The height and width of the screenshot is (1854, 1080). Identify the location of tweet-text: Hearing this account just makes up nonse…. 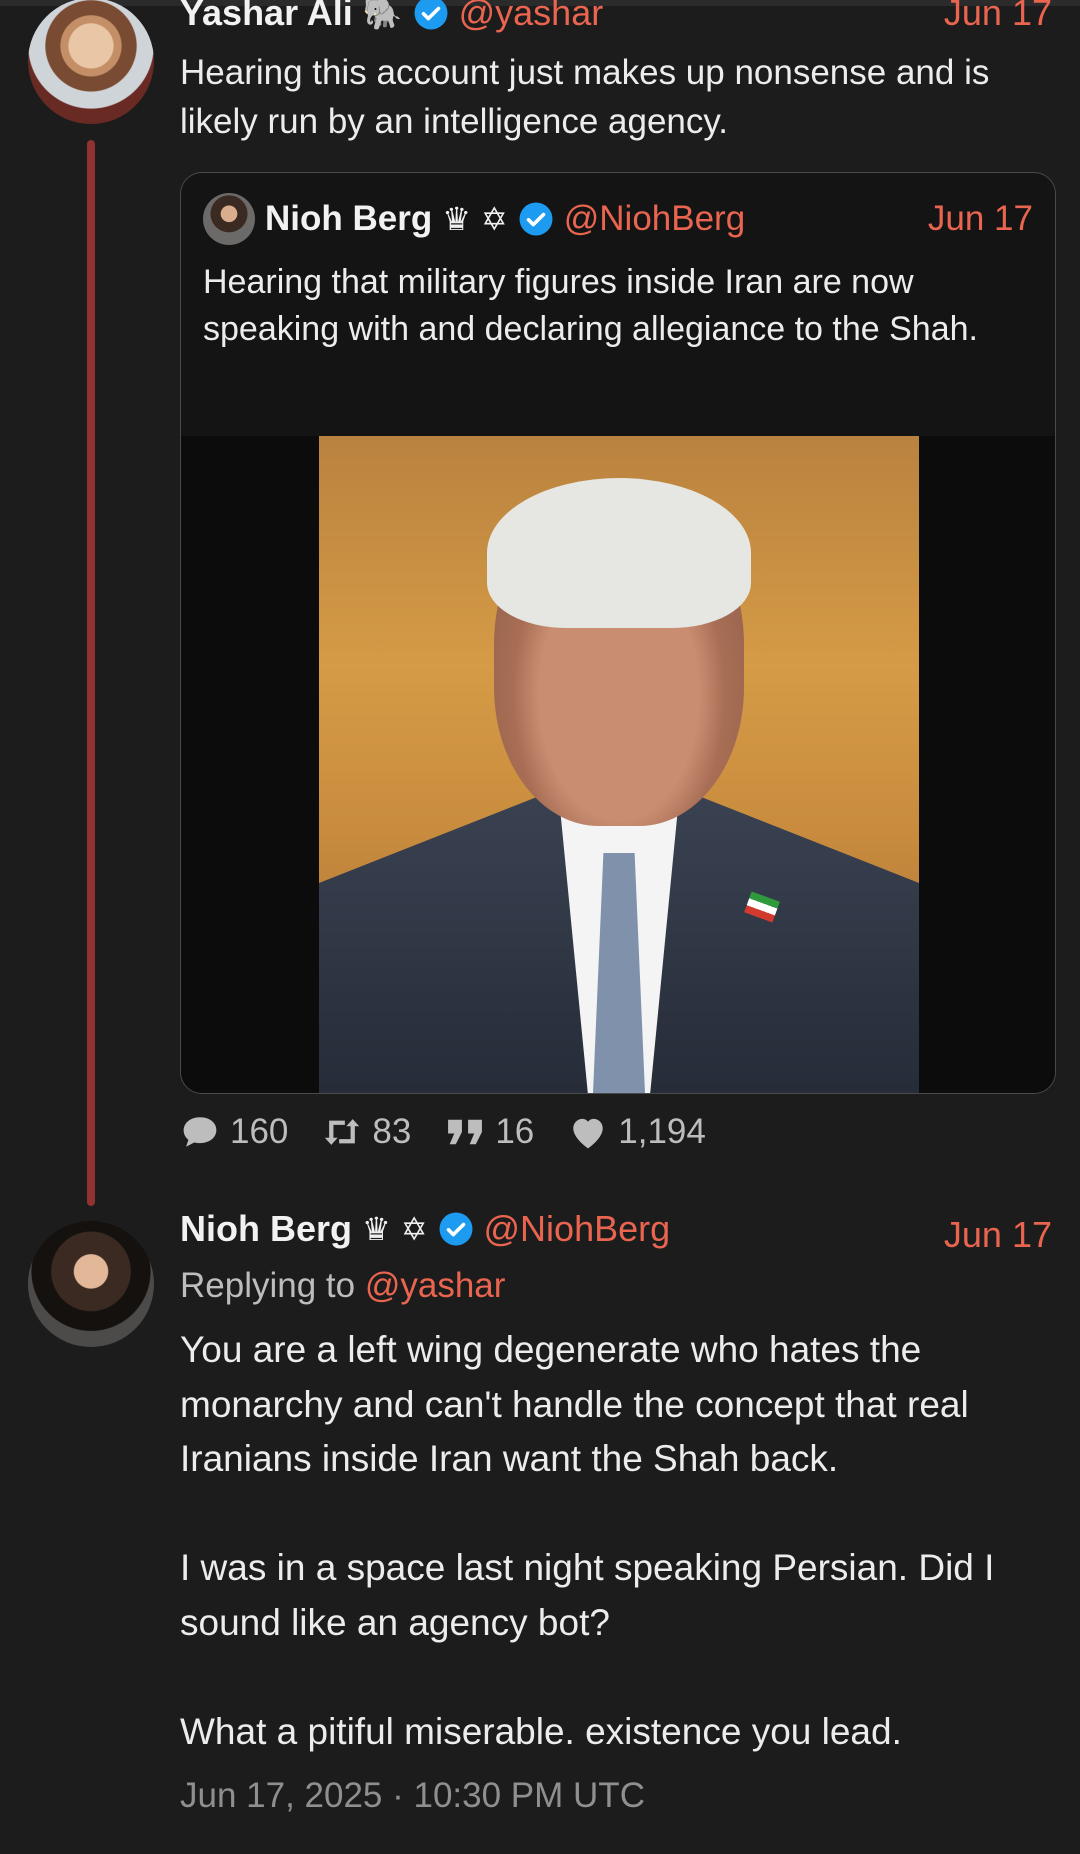
(590, 97).